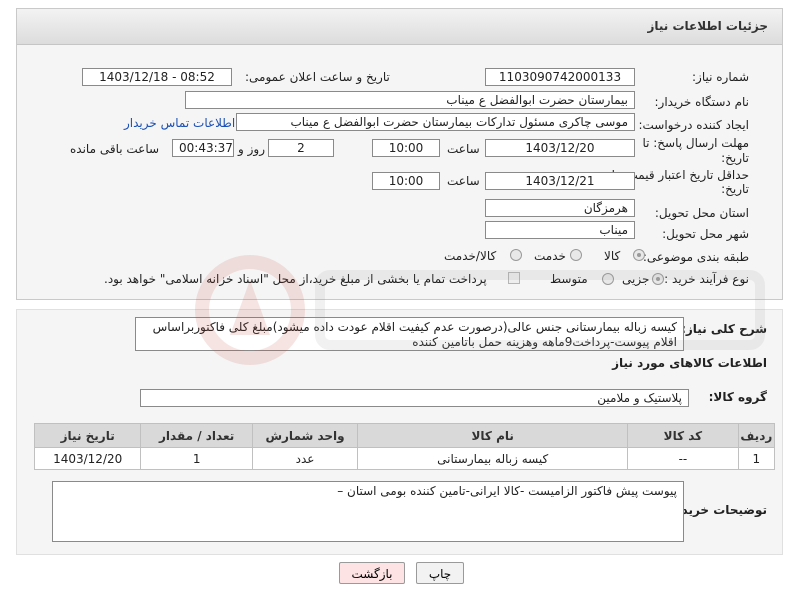  I want to click on days-field: 2, so click(301, 148).